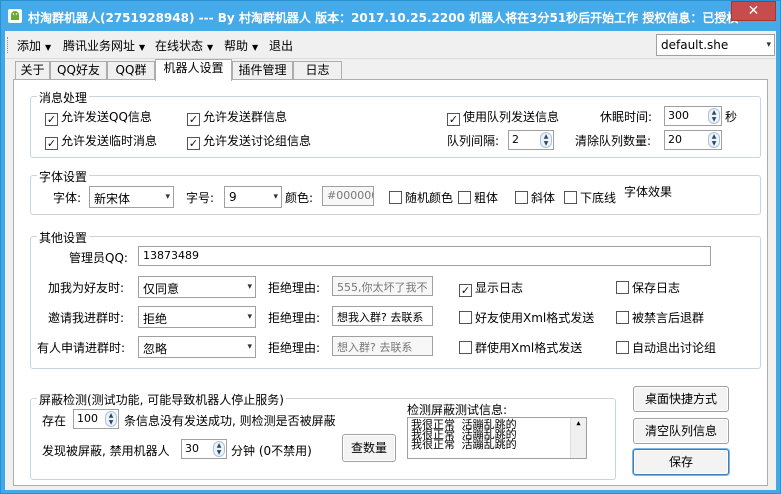  I want to click on friend-request-select: 仅同意 ▾, so click(197, 287).